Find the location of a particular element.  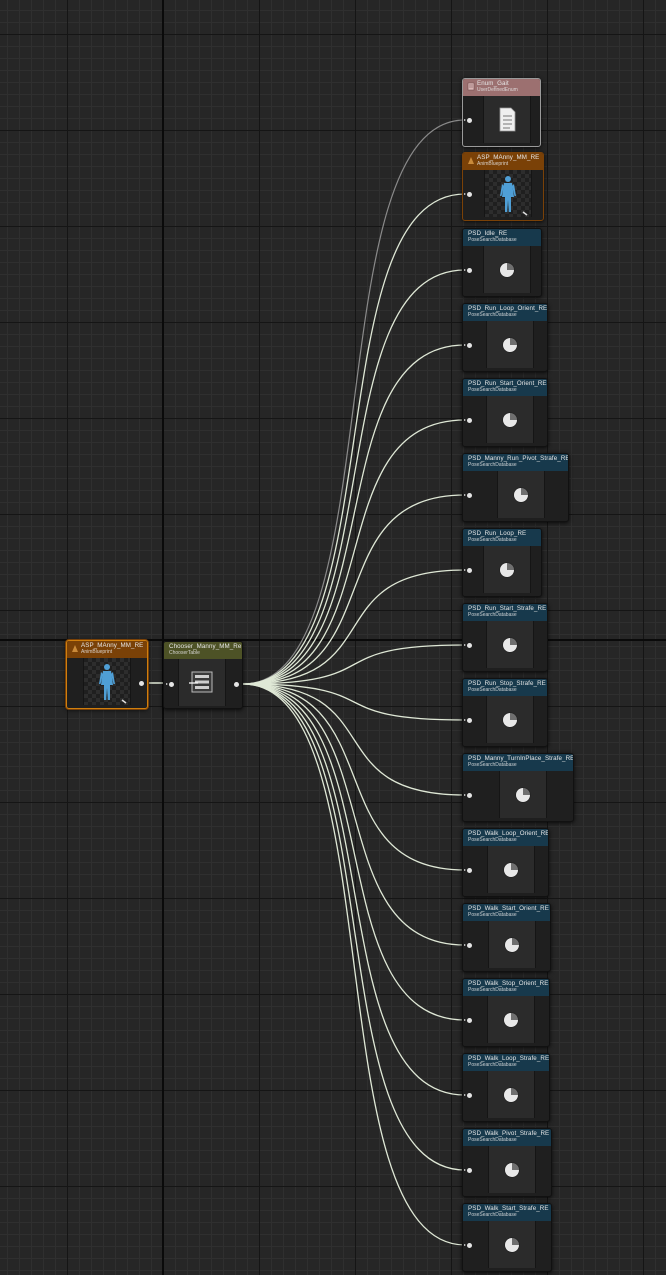

target-node-psd: PSD_Idle_RE PoseSearchDatabase is located at coordinates (502, 262).